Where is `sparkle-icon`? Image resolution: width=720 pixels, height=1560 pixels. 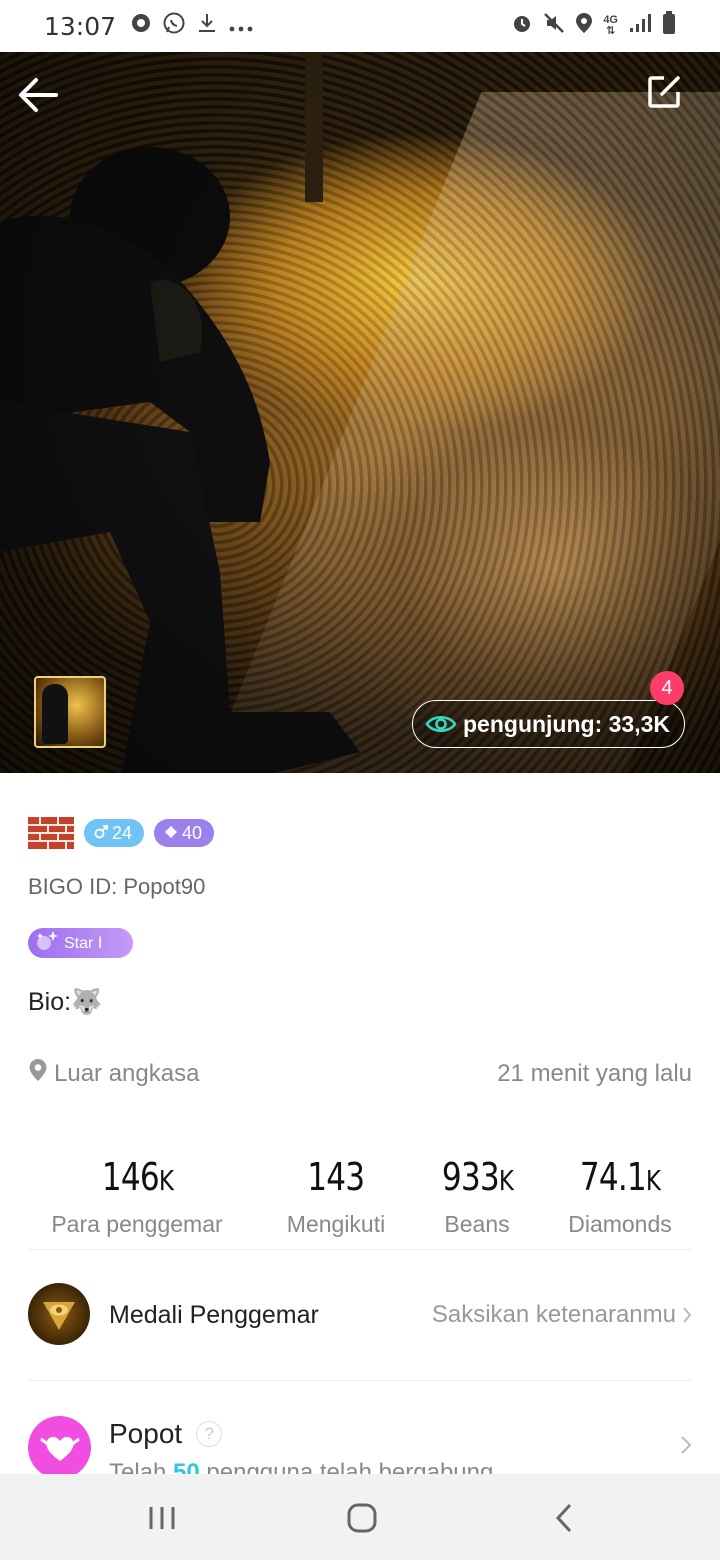
sparkle-icon is located at coordinates (47, 943).